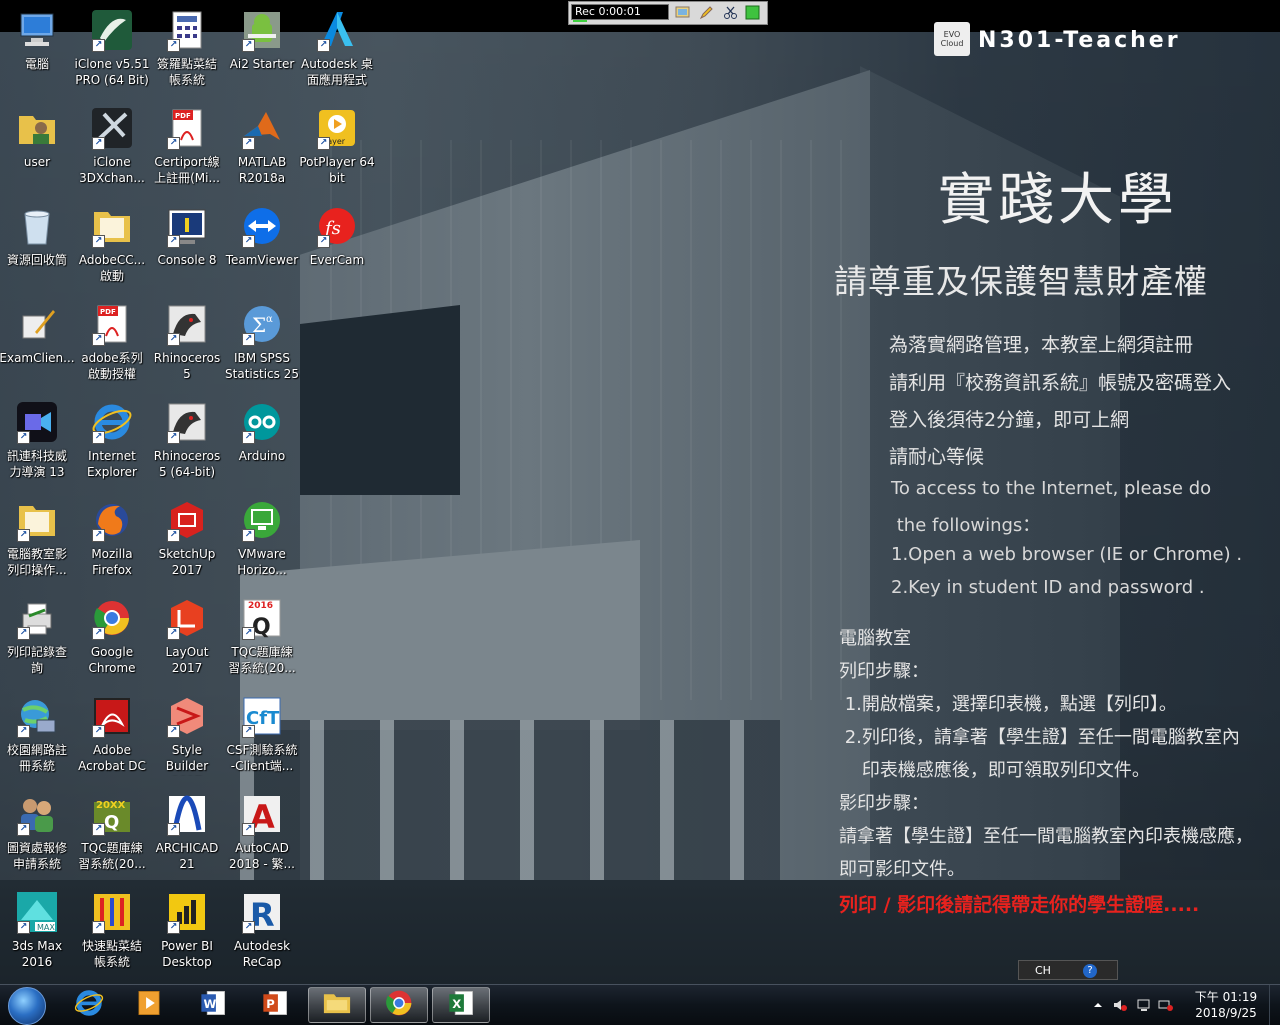 The height and width of the screenshot is (1025, 1280). What do you see at coordinates (262, 520) in the screenshot?
I see `vmware-icon: ↗` at bounding box center [262, 520].